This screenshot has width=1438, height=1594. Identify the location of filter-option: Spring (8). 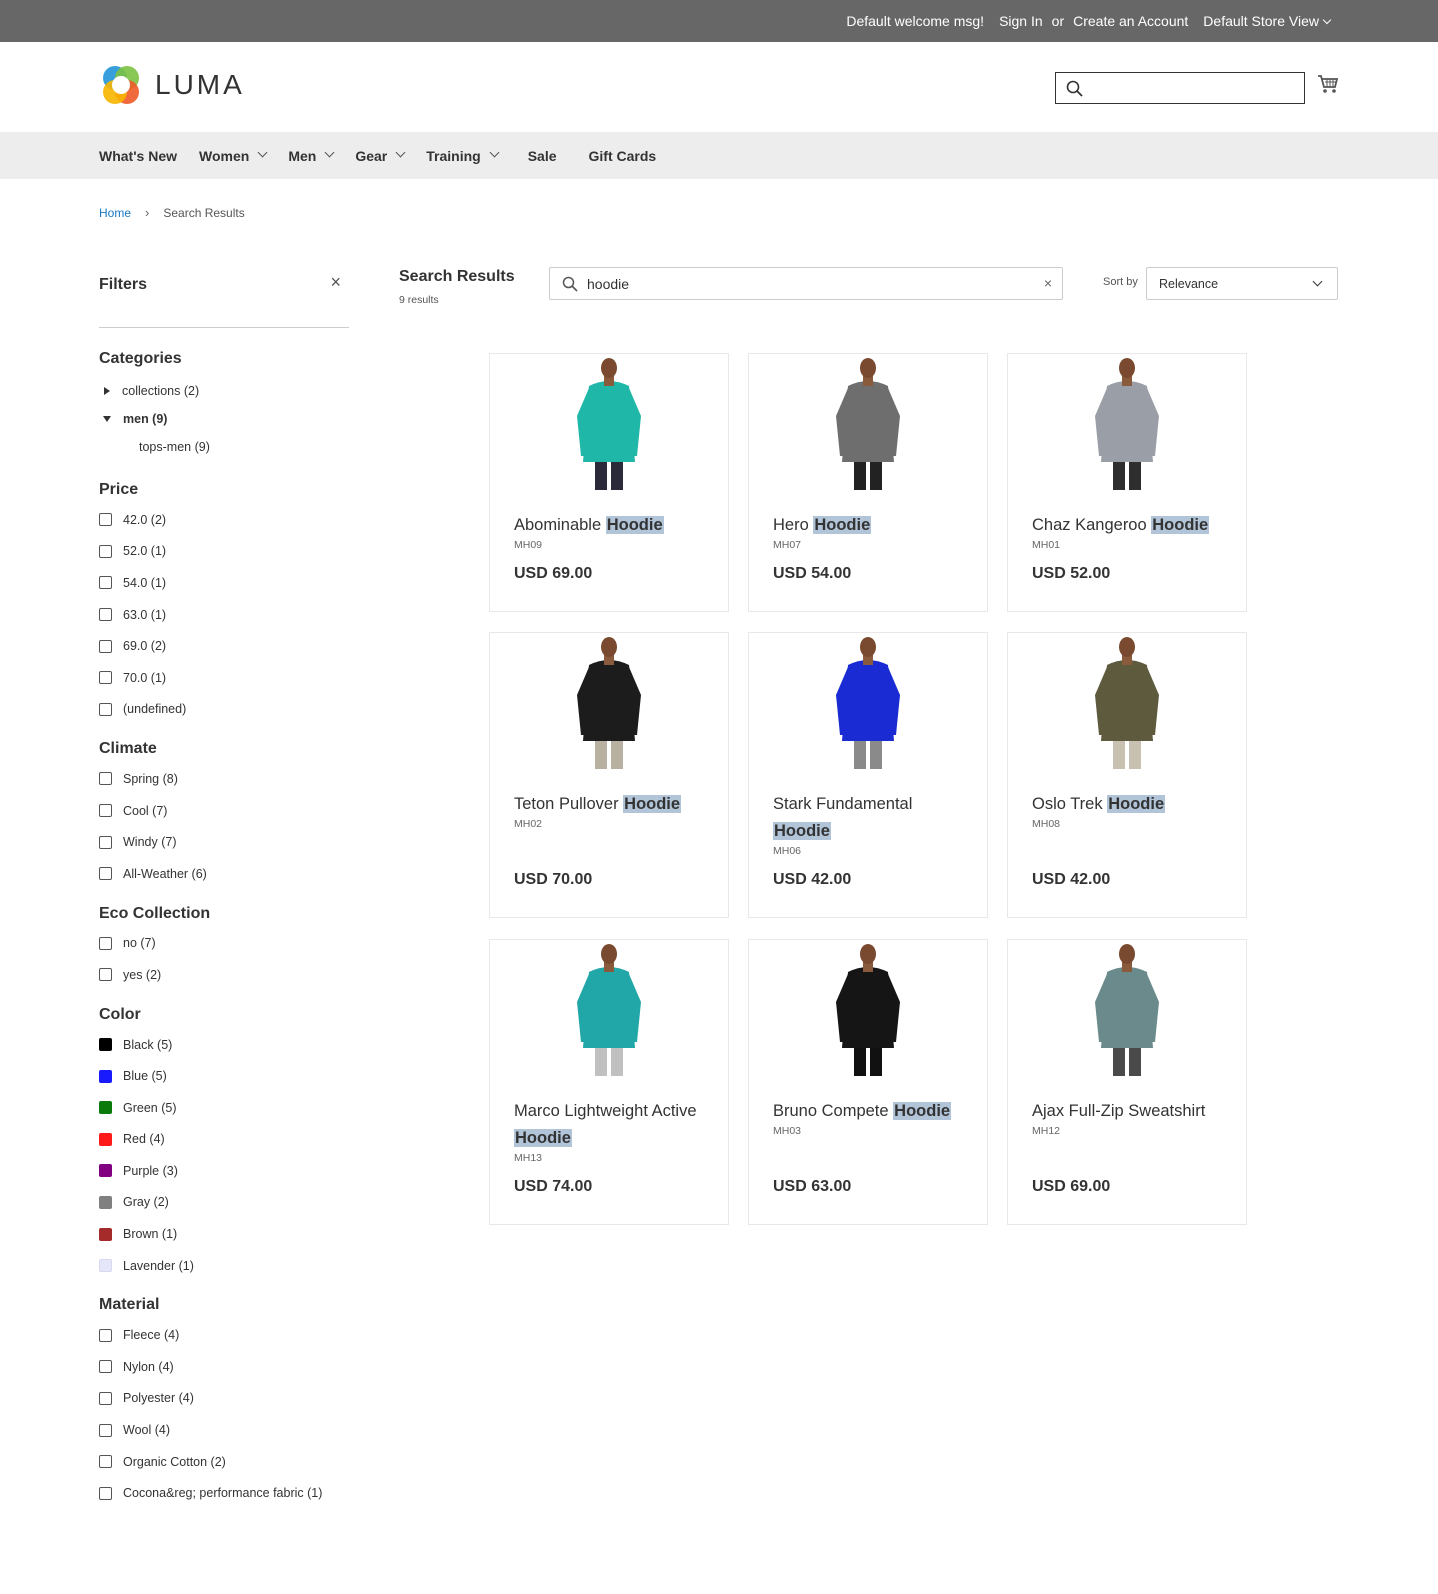
(224, 779).